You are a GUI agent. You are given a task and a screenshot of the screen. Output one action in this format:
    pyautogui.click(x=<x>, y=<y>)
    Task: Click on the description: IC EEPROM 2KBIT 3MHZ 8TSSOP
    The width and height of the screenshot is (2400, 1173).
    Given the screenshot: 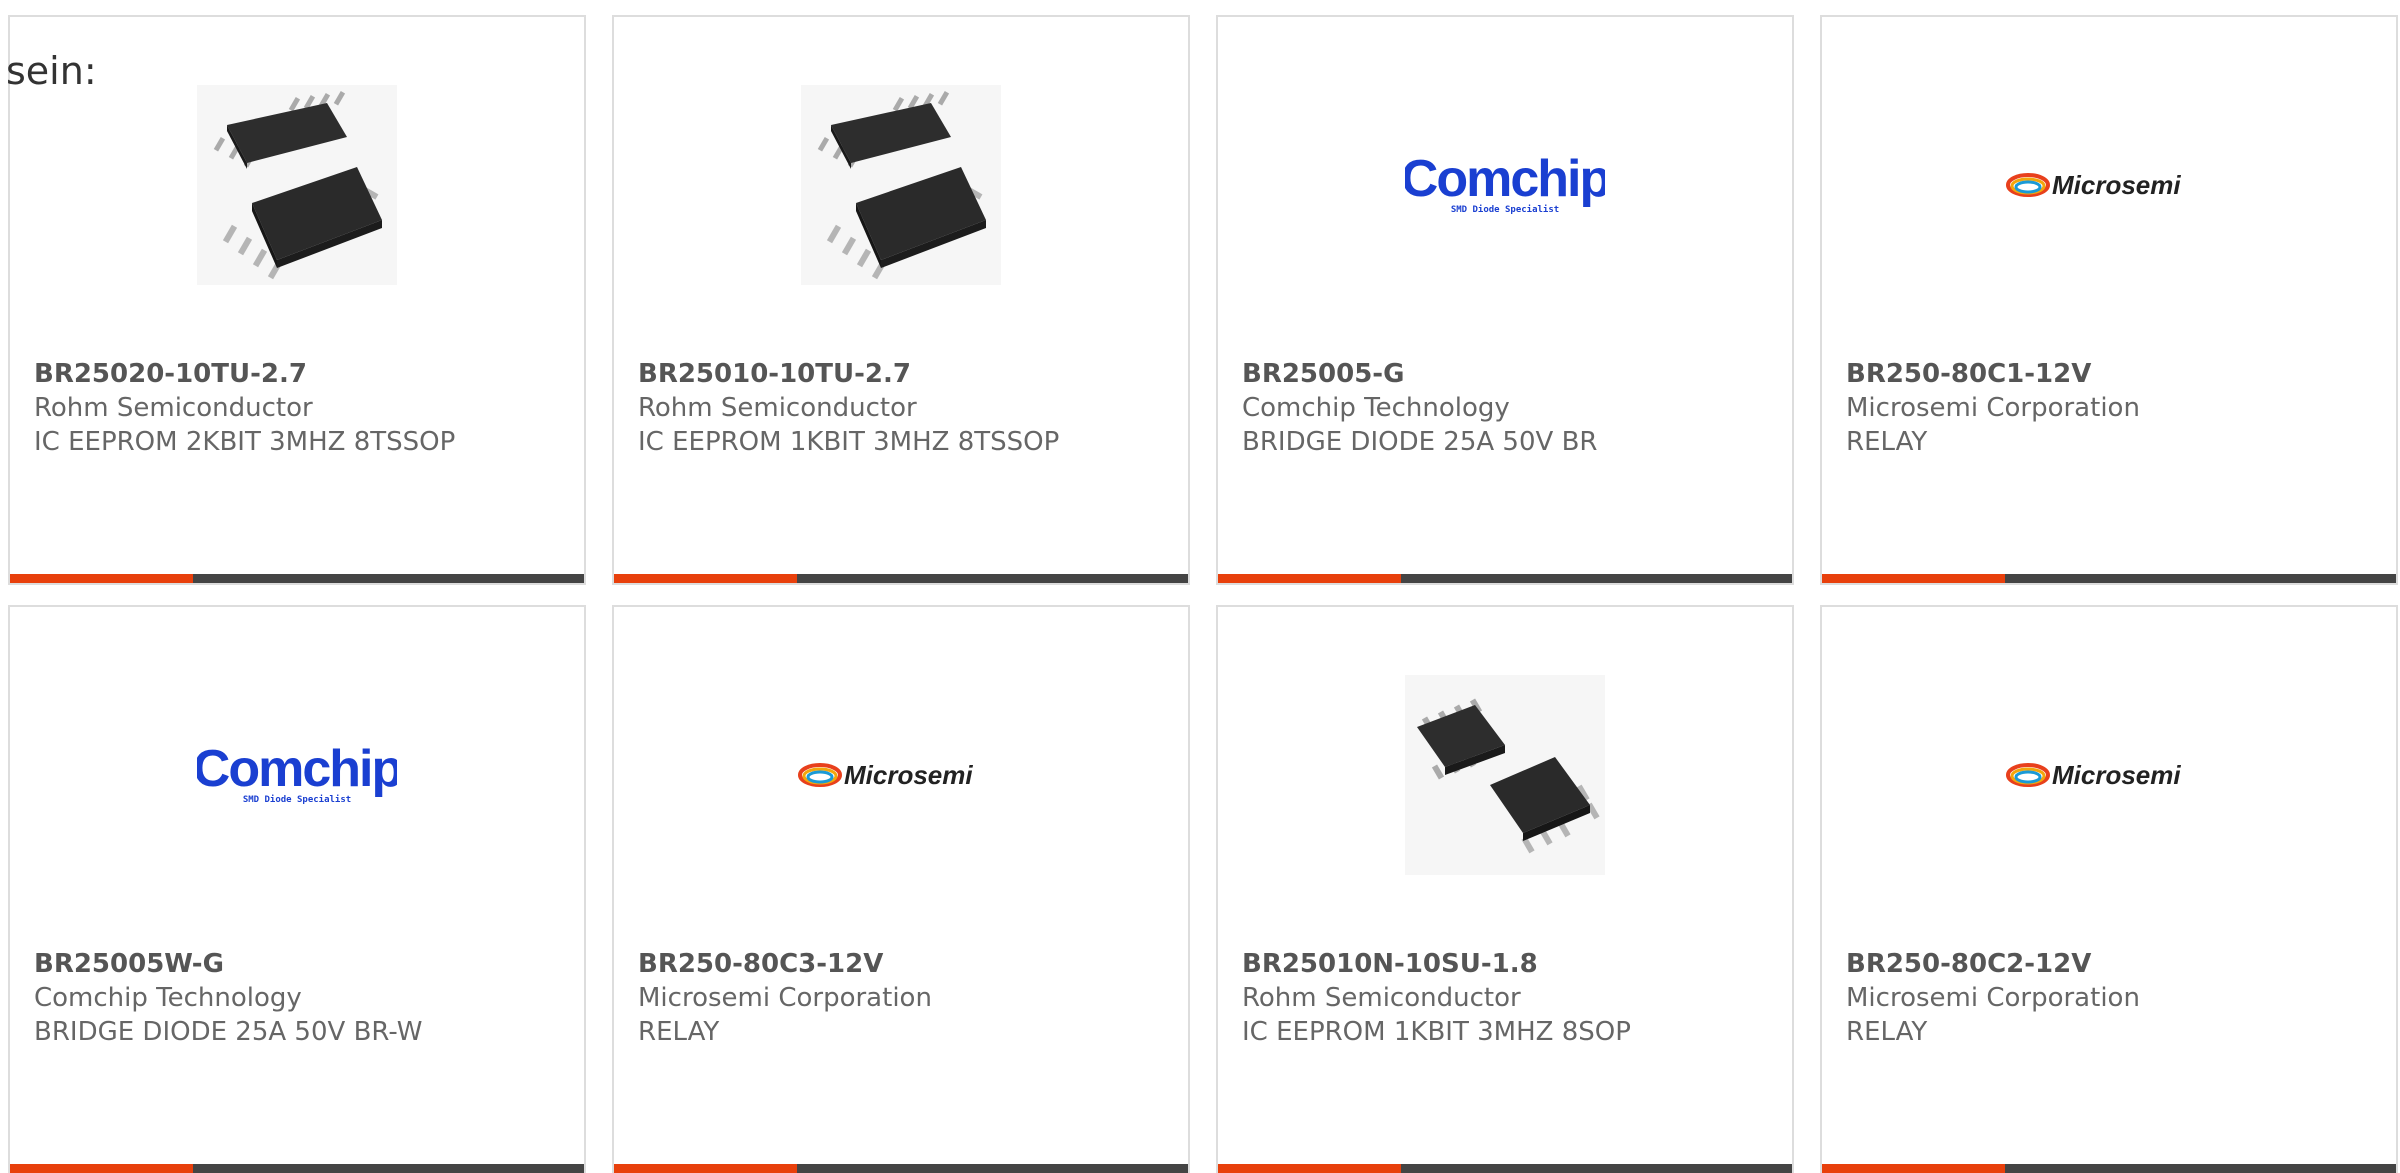 What is the action you would take?
    pyautogui.click(x=245, y=442)
    